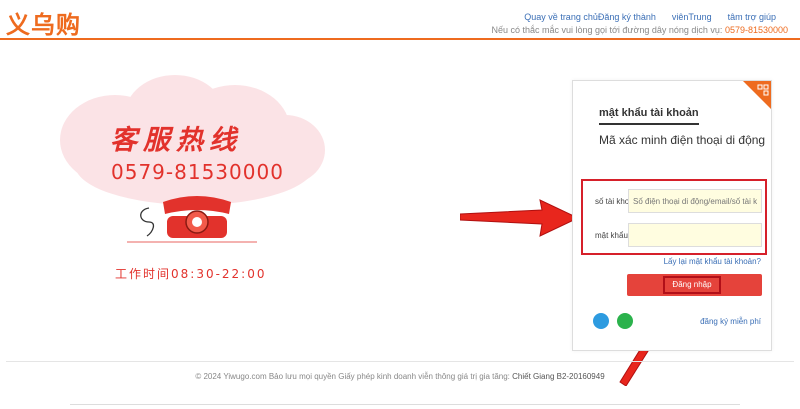 This screenshot has width=800, height=409. What do you see at coordinates (692, 17) in the screenshot?
I see `member-center-link: viênTrung` at bounding box center [692, 17].